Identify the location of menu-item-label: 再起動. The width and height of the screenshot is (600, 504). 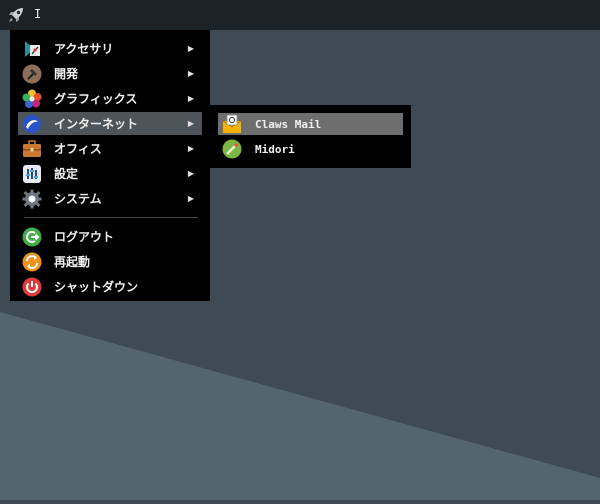
(72, 262).